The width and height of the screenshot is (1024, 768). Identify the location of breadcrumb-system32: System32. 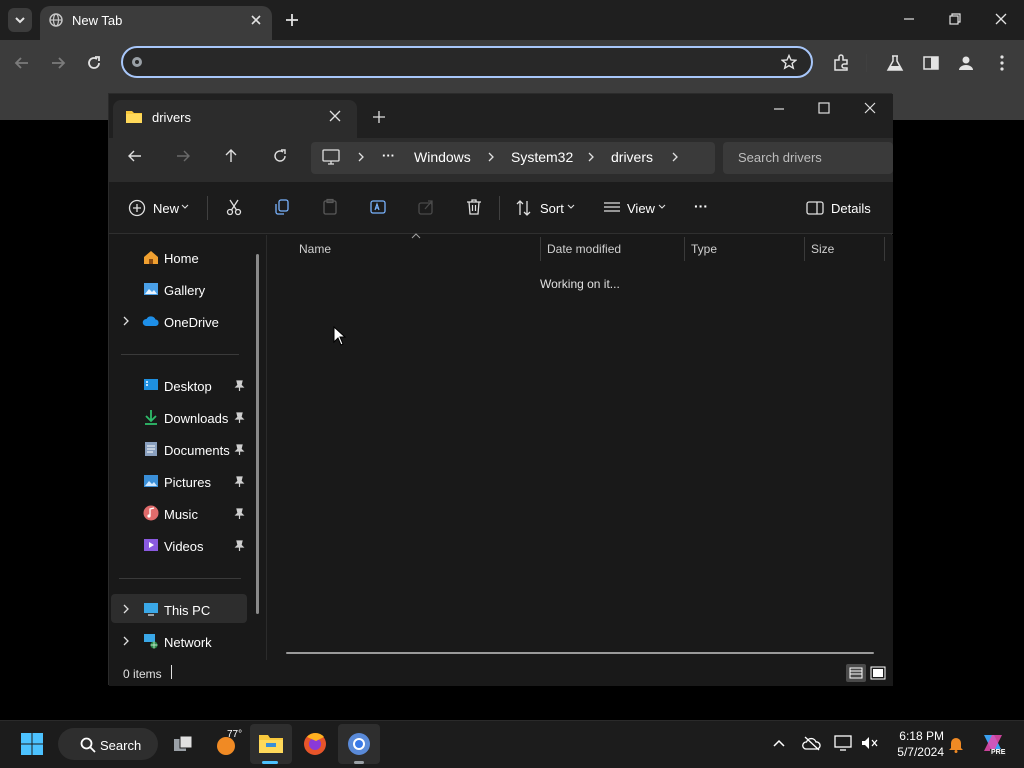
(542, 157).